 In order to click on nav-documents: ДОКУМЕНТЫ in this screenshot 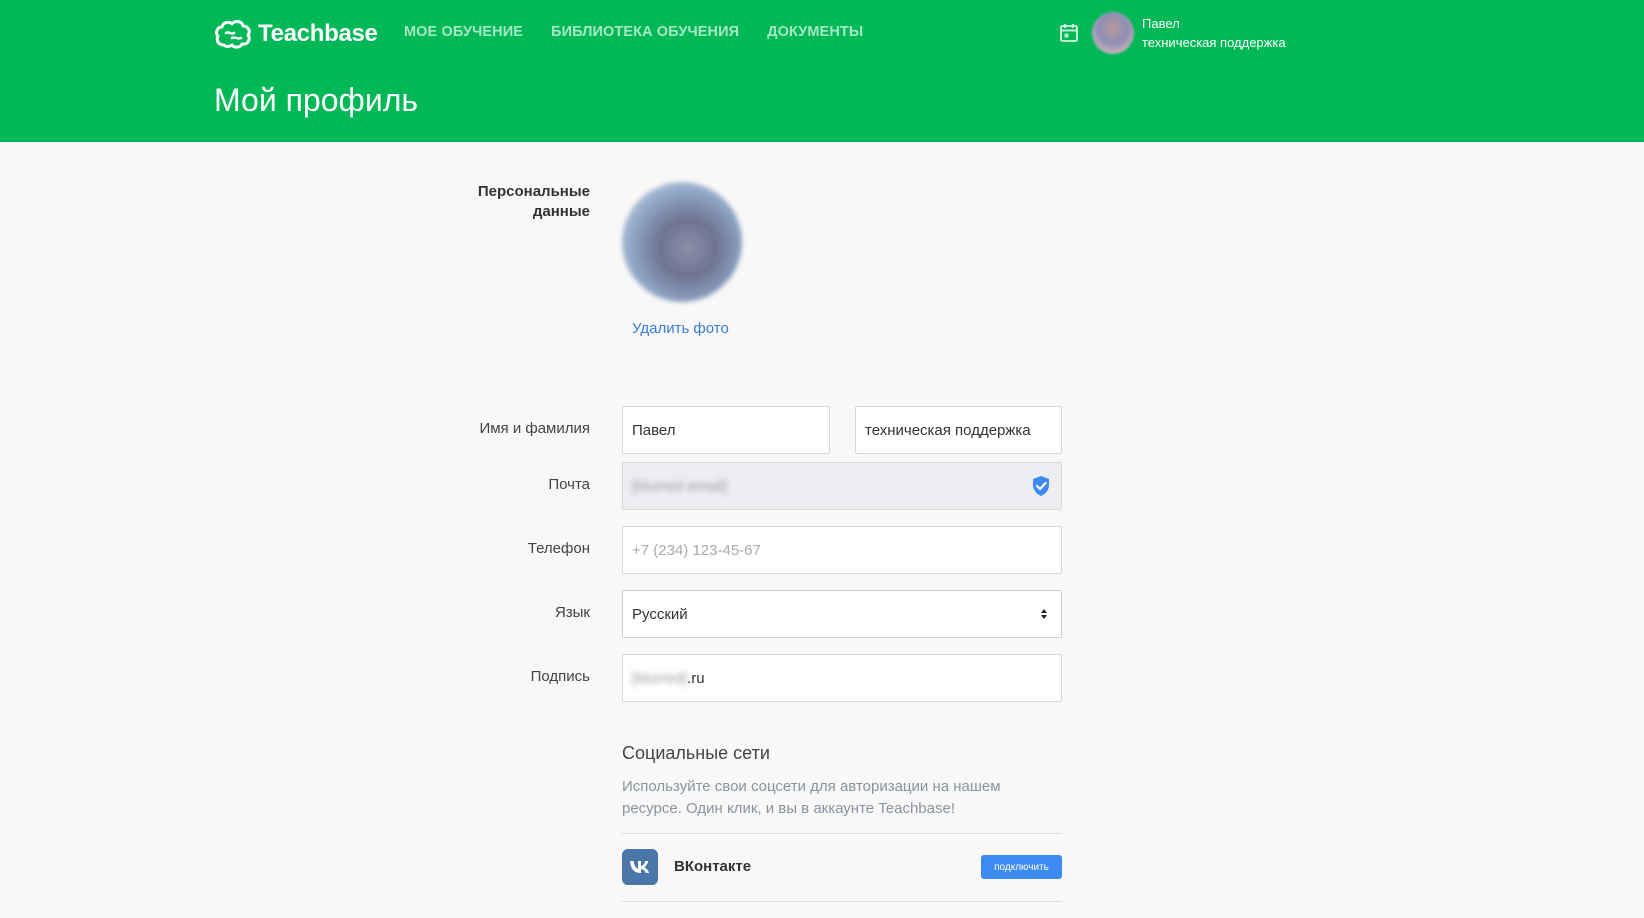, I will do `click(815, 32)`.